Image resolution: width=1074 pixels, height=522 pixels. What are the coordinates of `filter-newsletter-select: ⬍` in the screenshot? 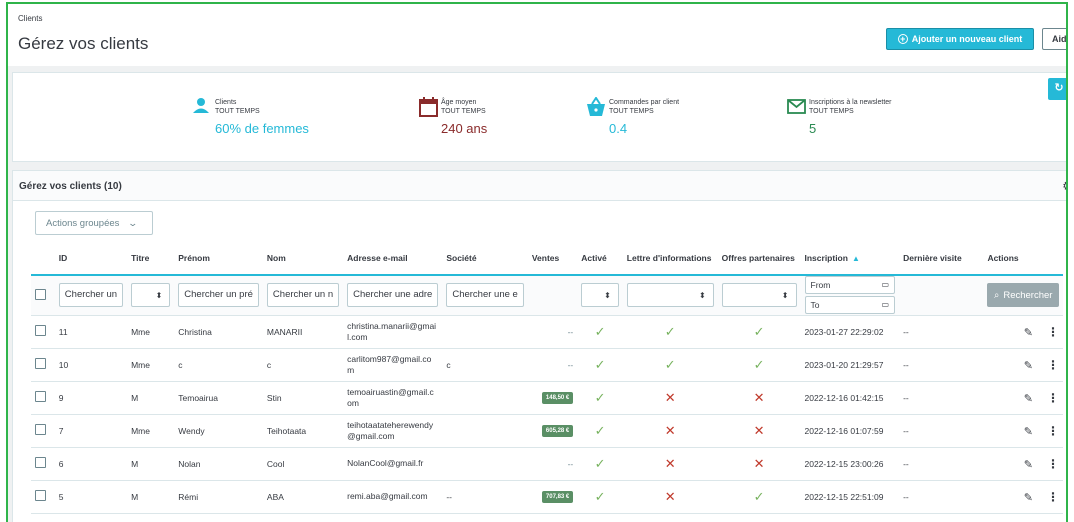 It's located at (670, 295).